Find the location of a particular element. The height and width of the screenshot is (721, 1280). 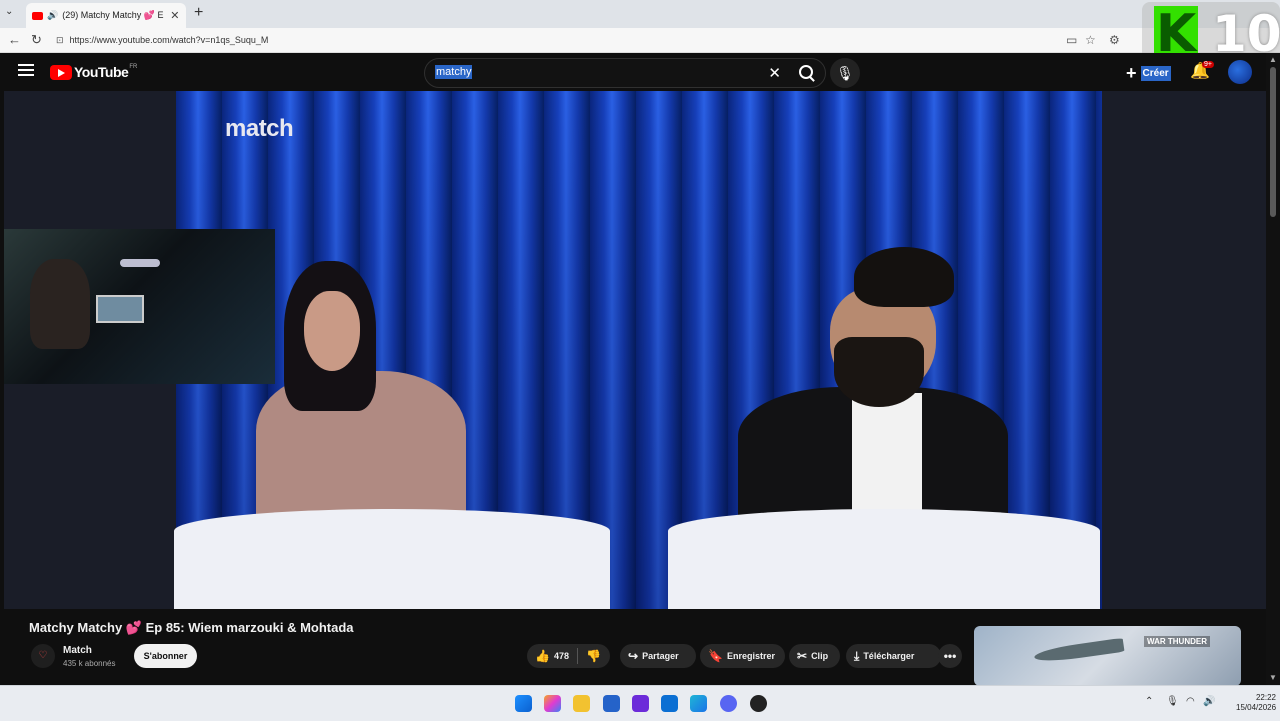

clip-button: ✂ Clip is located at coordinates (814, 656).